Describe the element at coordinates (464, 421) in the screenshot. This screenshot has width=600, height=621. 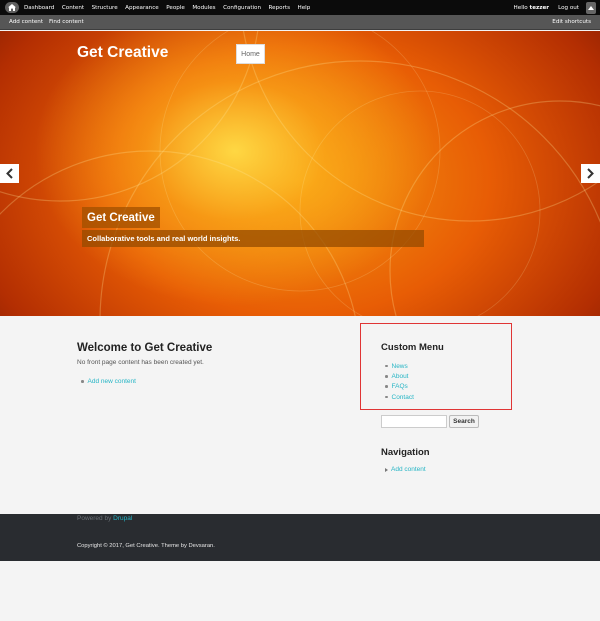
I see `search-button: Search` at that location.